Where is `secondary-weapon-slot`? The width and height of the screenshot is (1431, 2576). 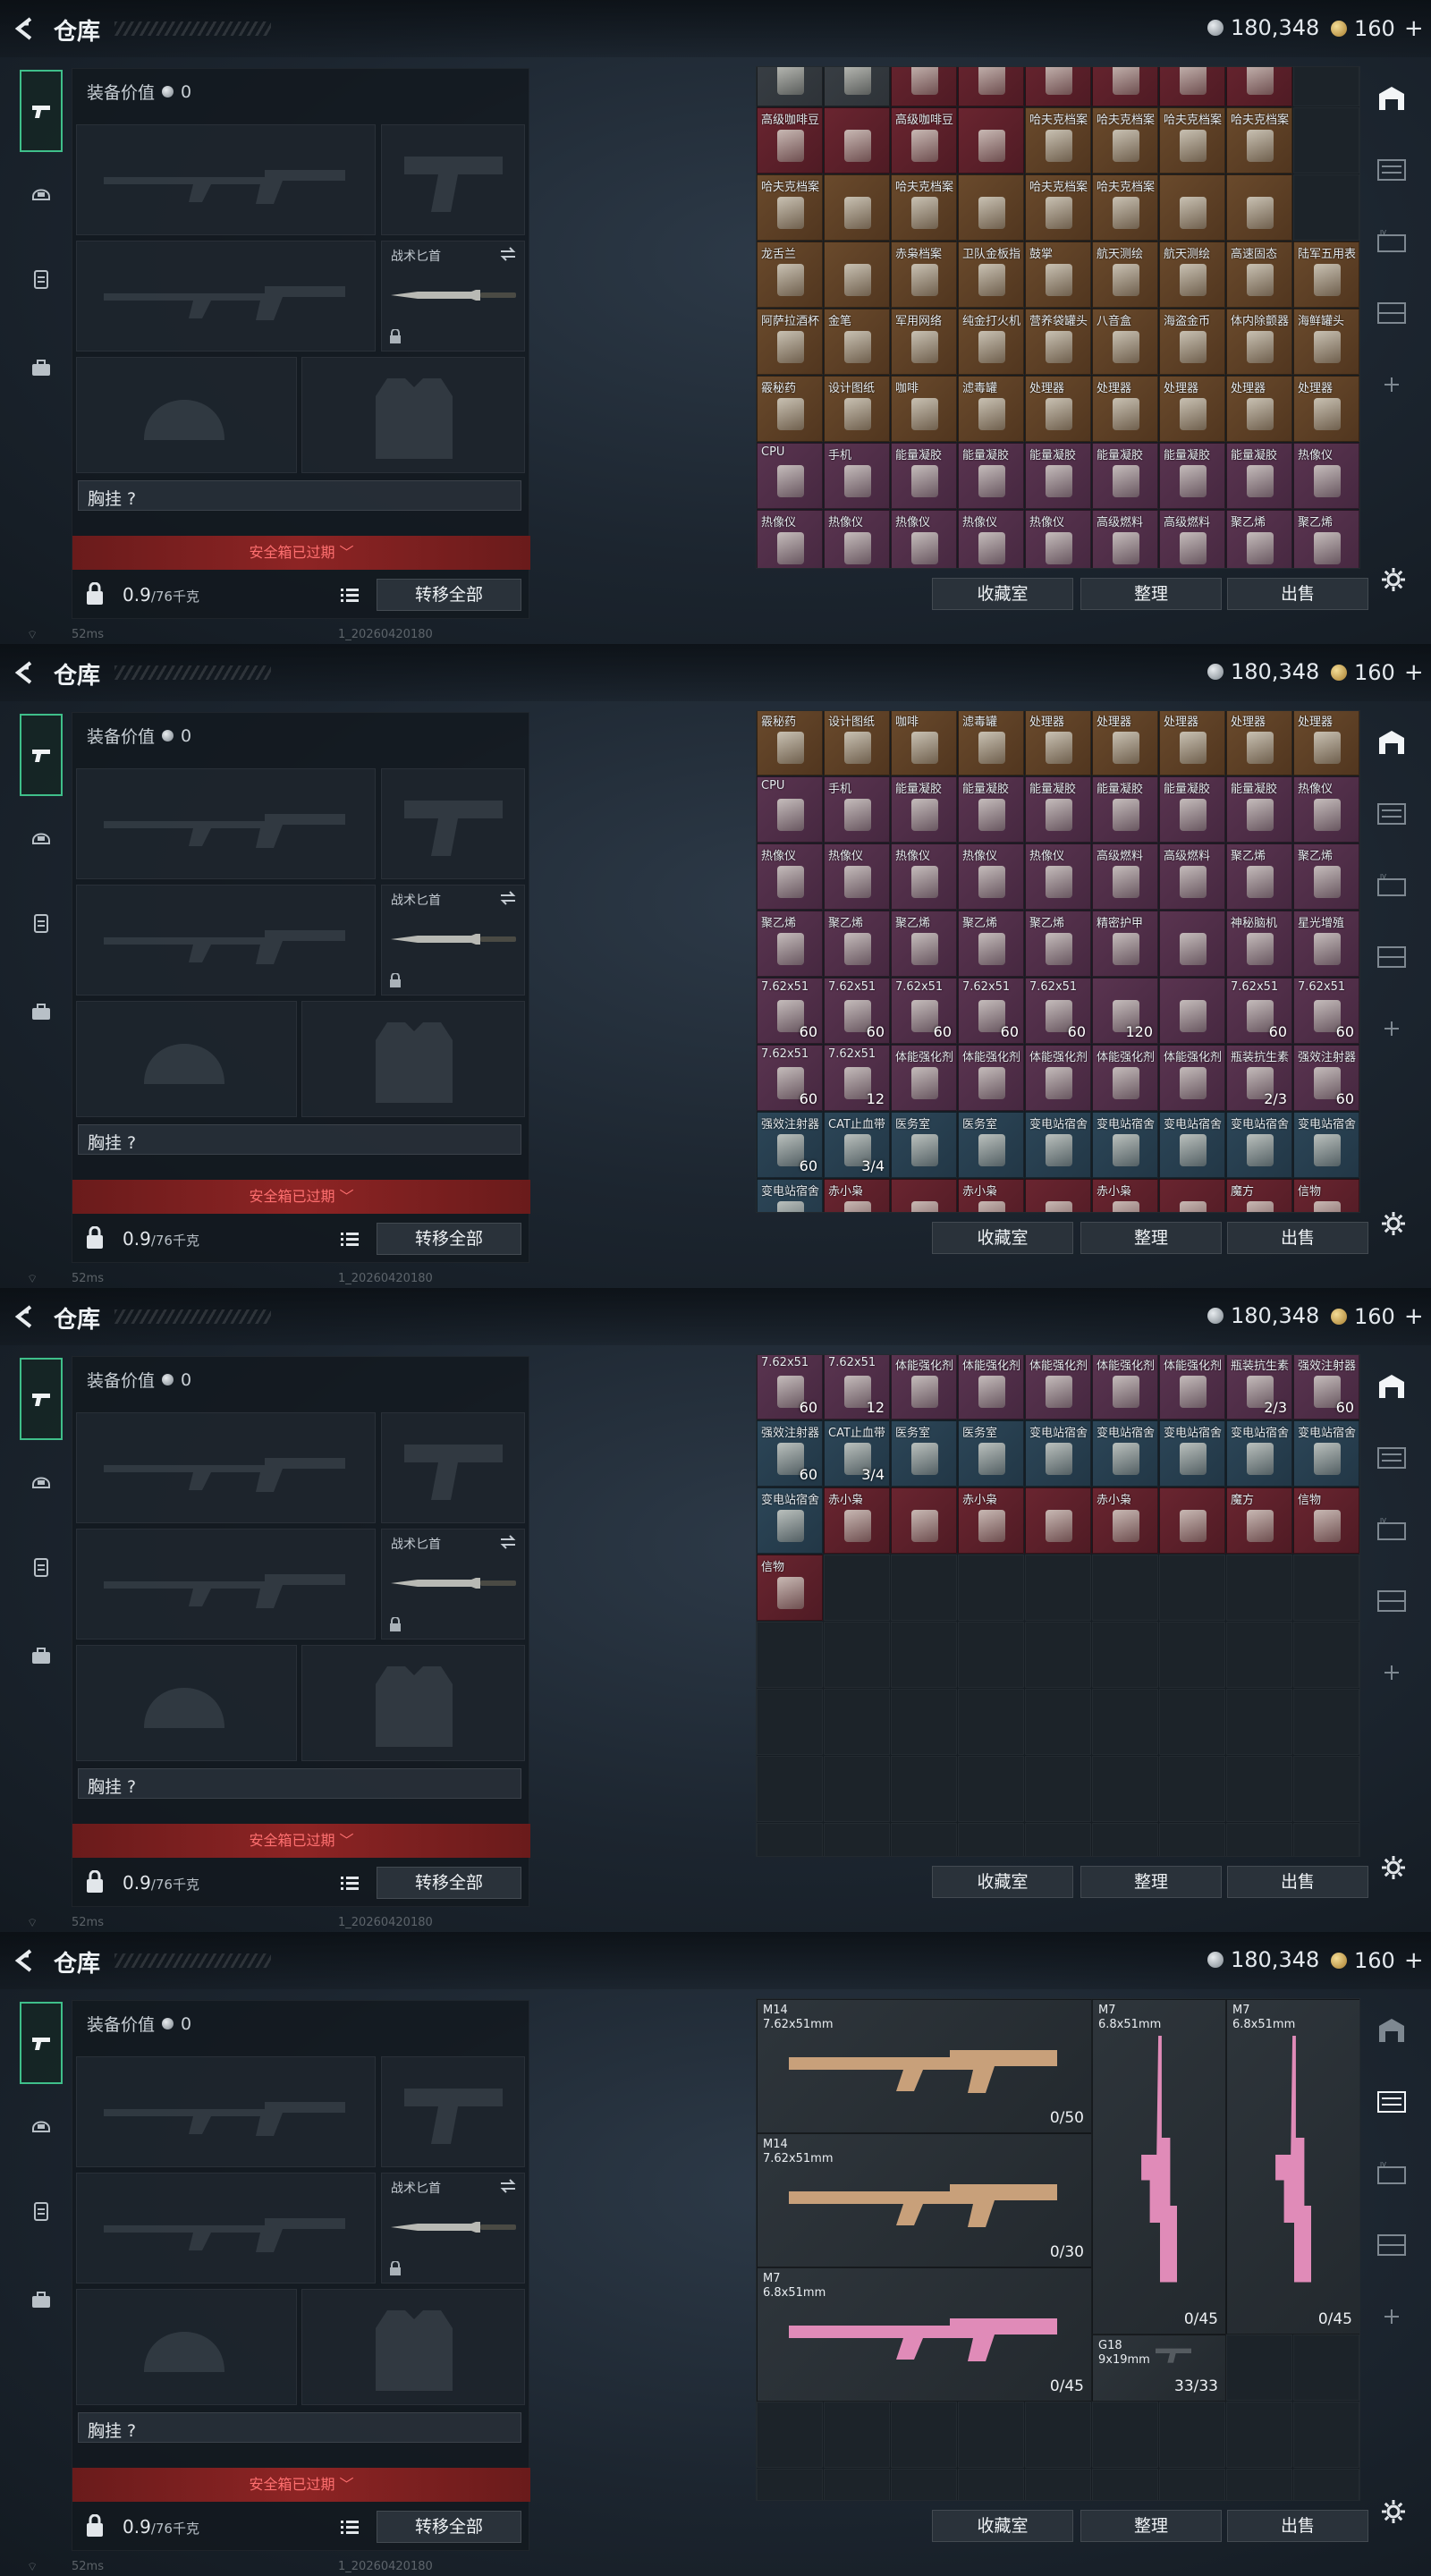 secondary-weapon-slot is located at coordinates (226, 296).